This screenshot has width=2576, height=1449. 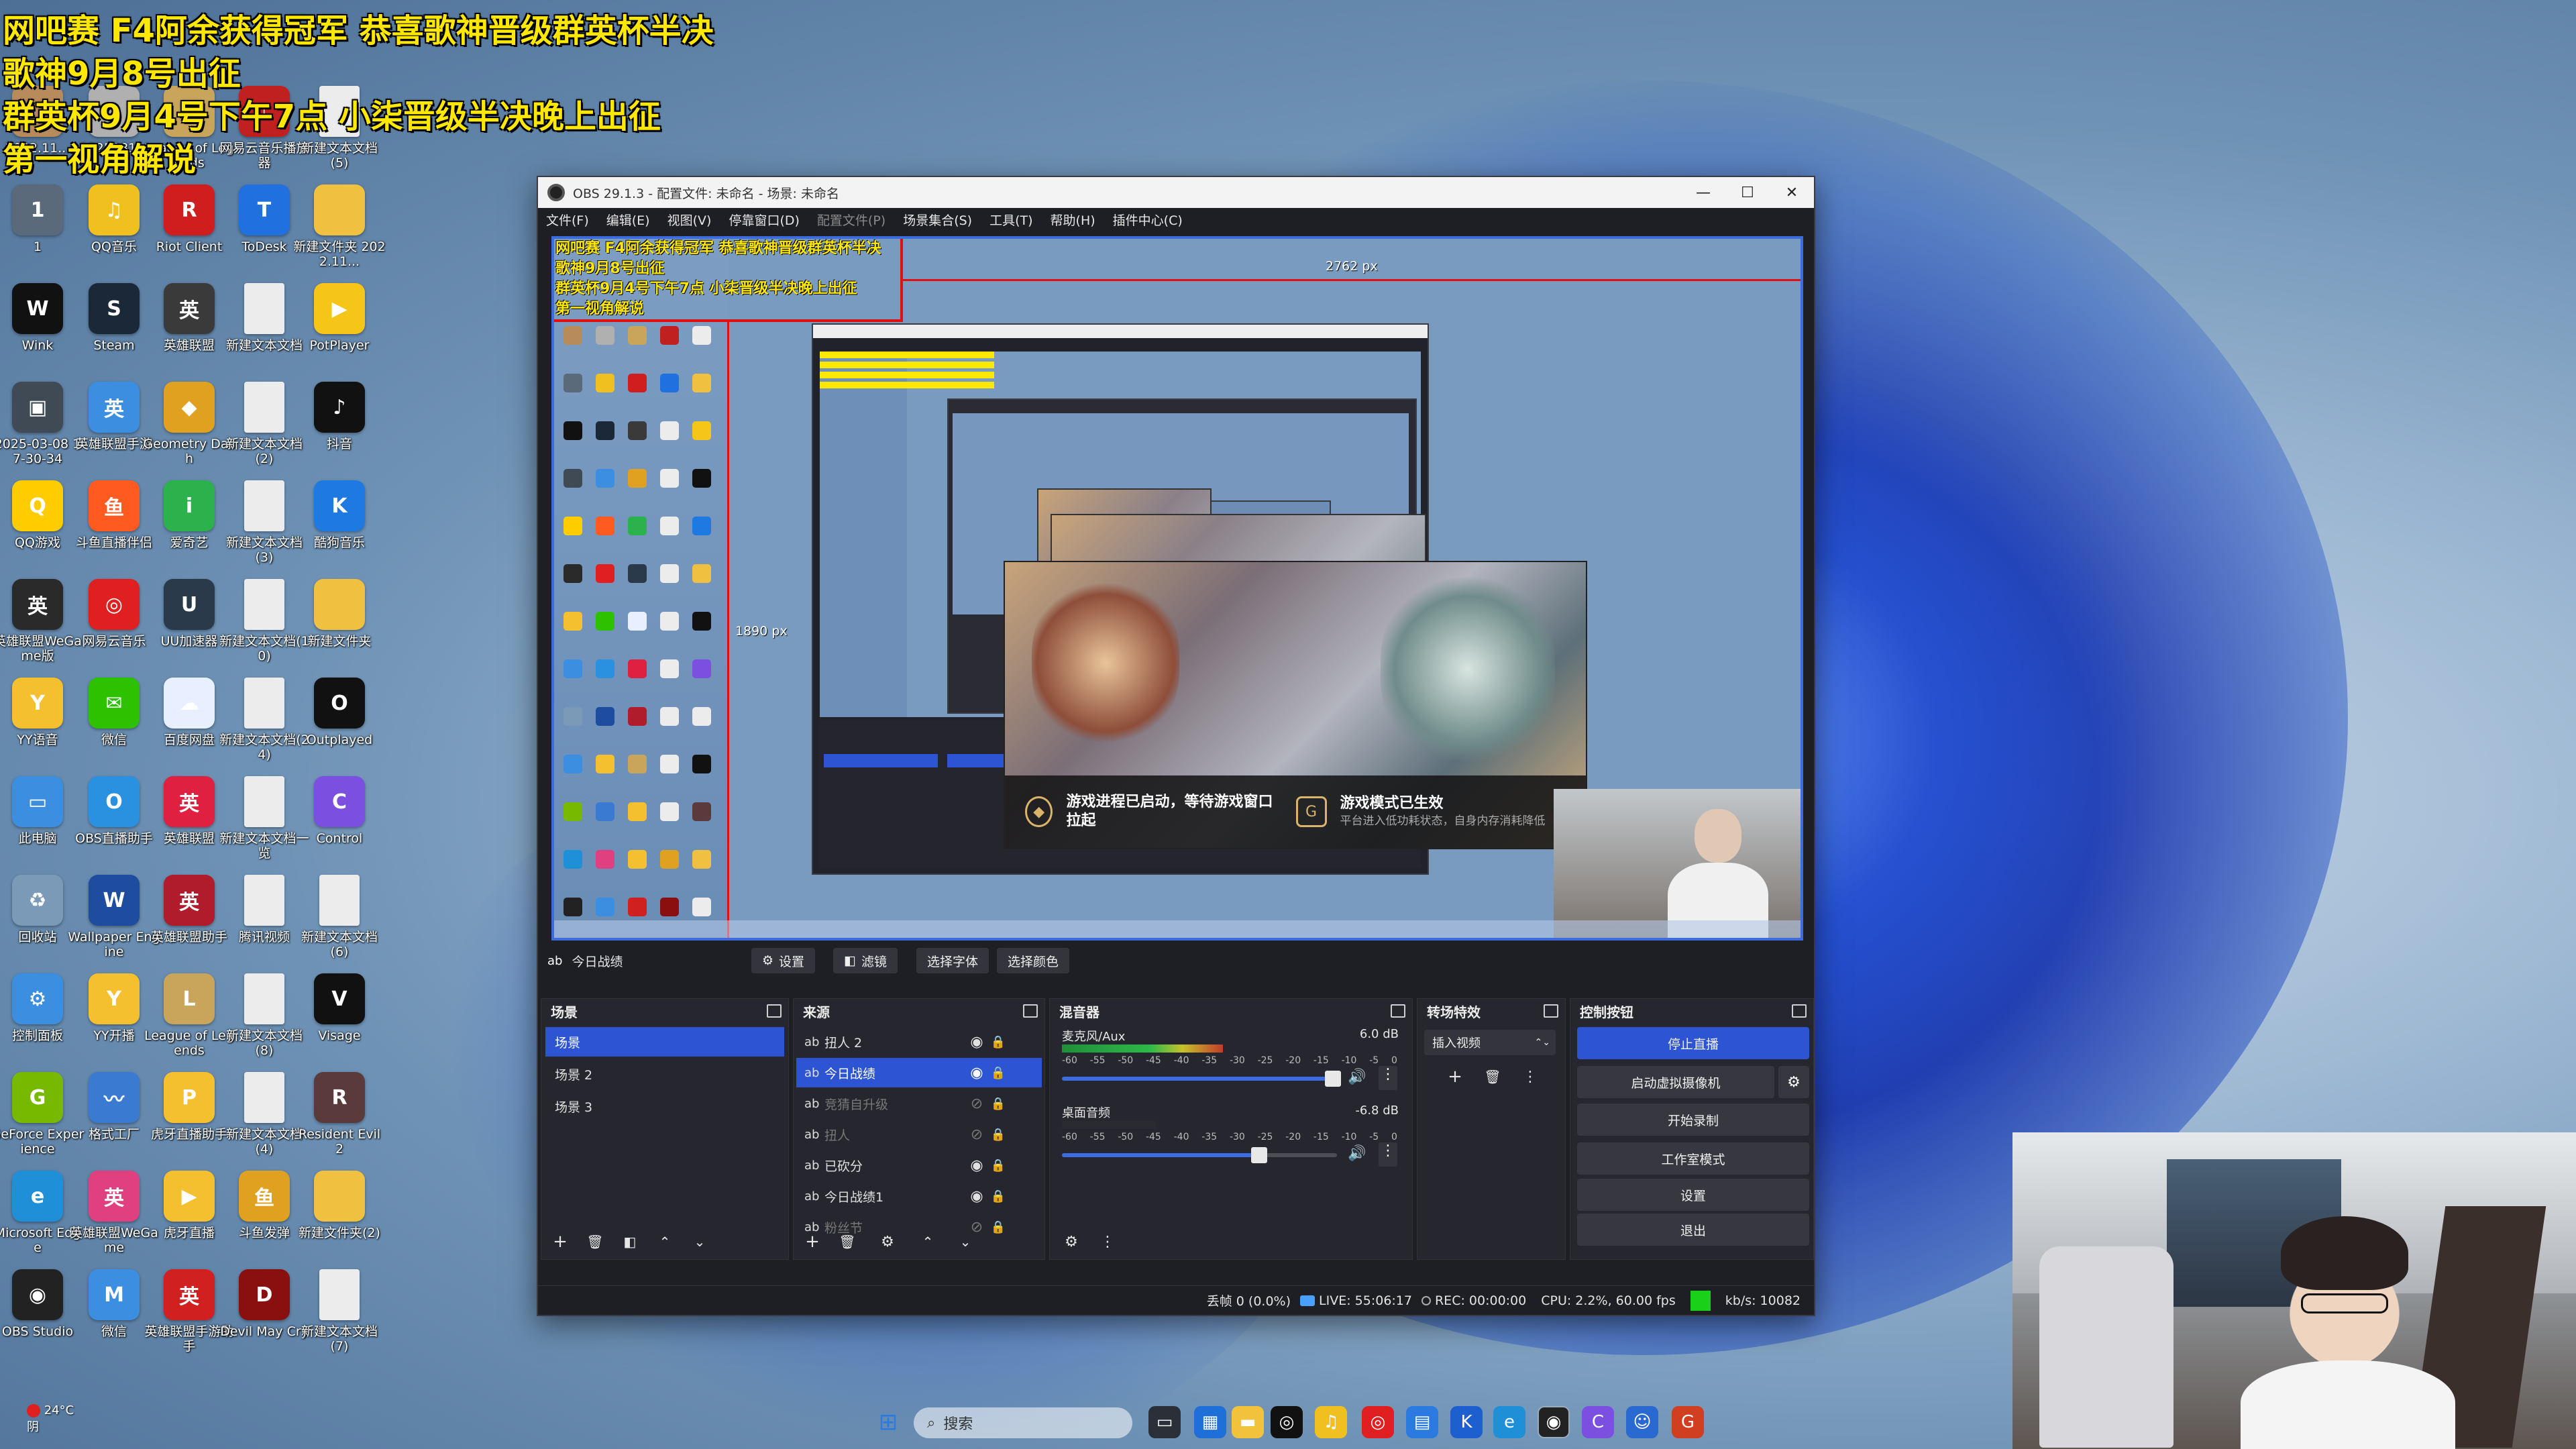 What do you see at coordinates (1693, 1230) in the screenshot?
I see `exit-button: 退出` at bounding box center [1693, 1230].